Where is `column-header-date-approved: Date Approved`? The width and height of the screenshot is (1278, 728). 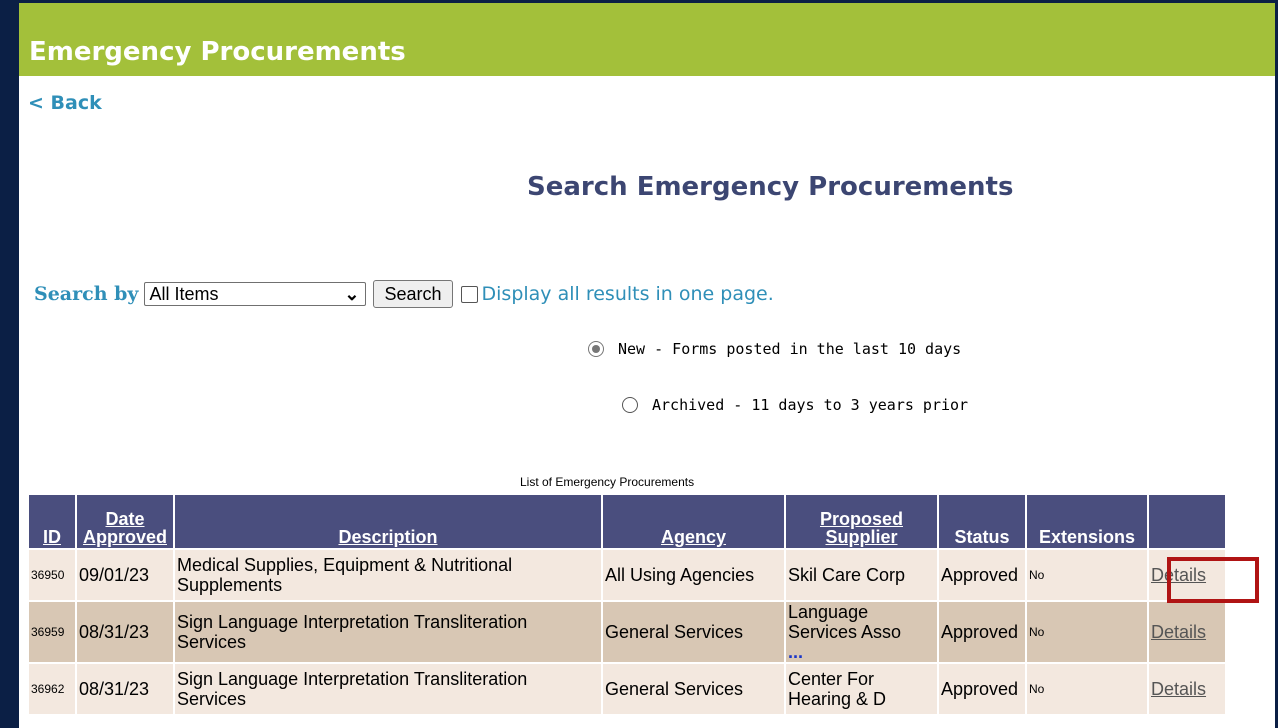 column-header-date-approved: Date Approved is located at coordinates (125, 521).